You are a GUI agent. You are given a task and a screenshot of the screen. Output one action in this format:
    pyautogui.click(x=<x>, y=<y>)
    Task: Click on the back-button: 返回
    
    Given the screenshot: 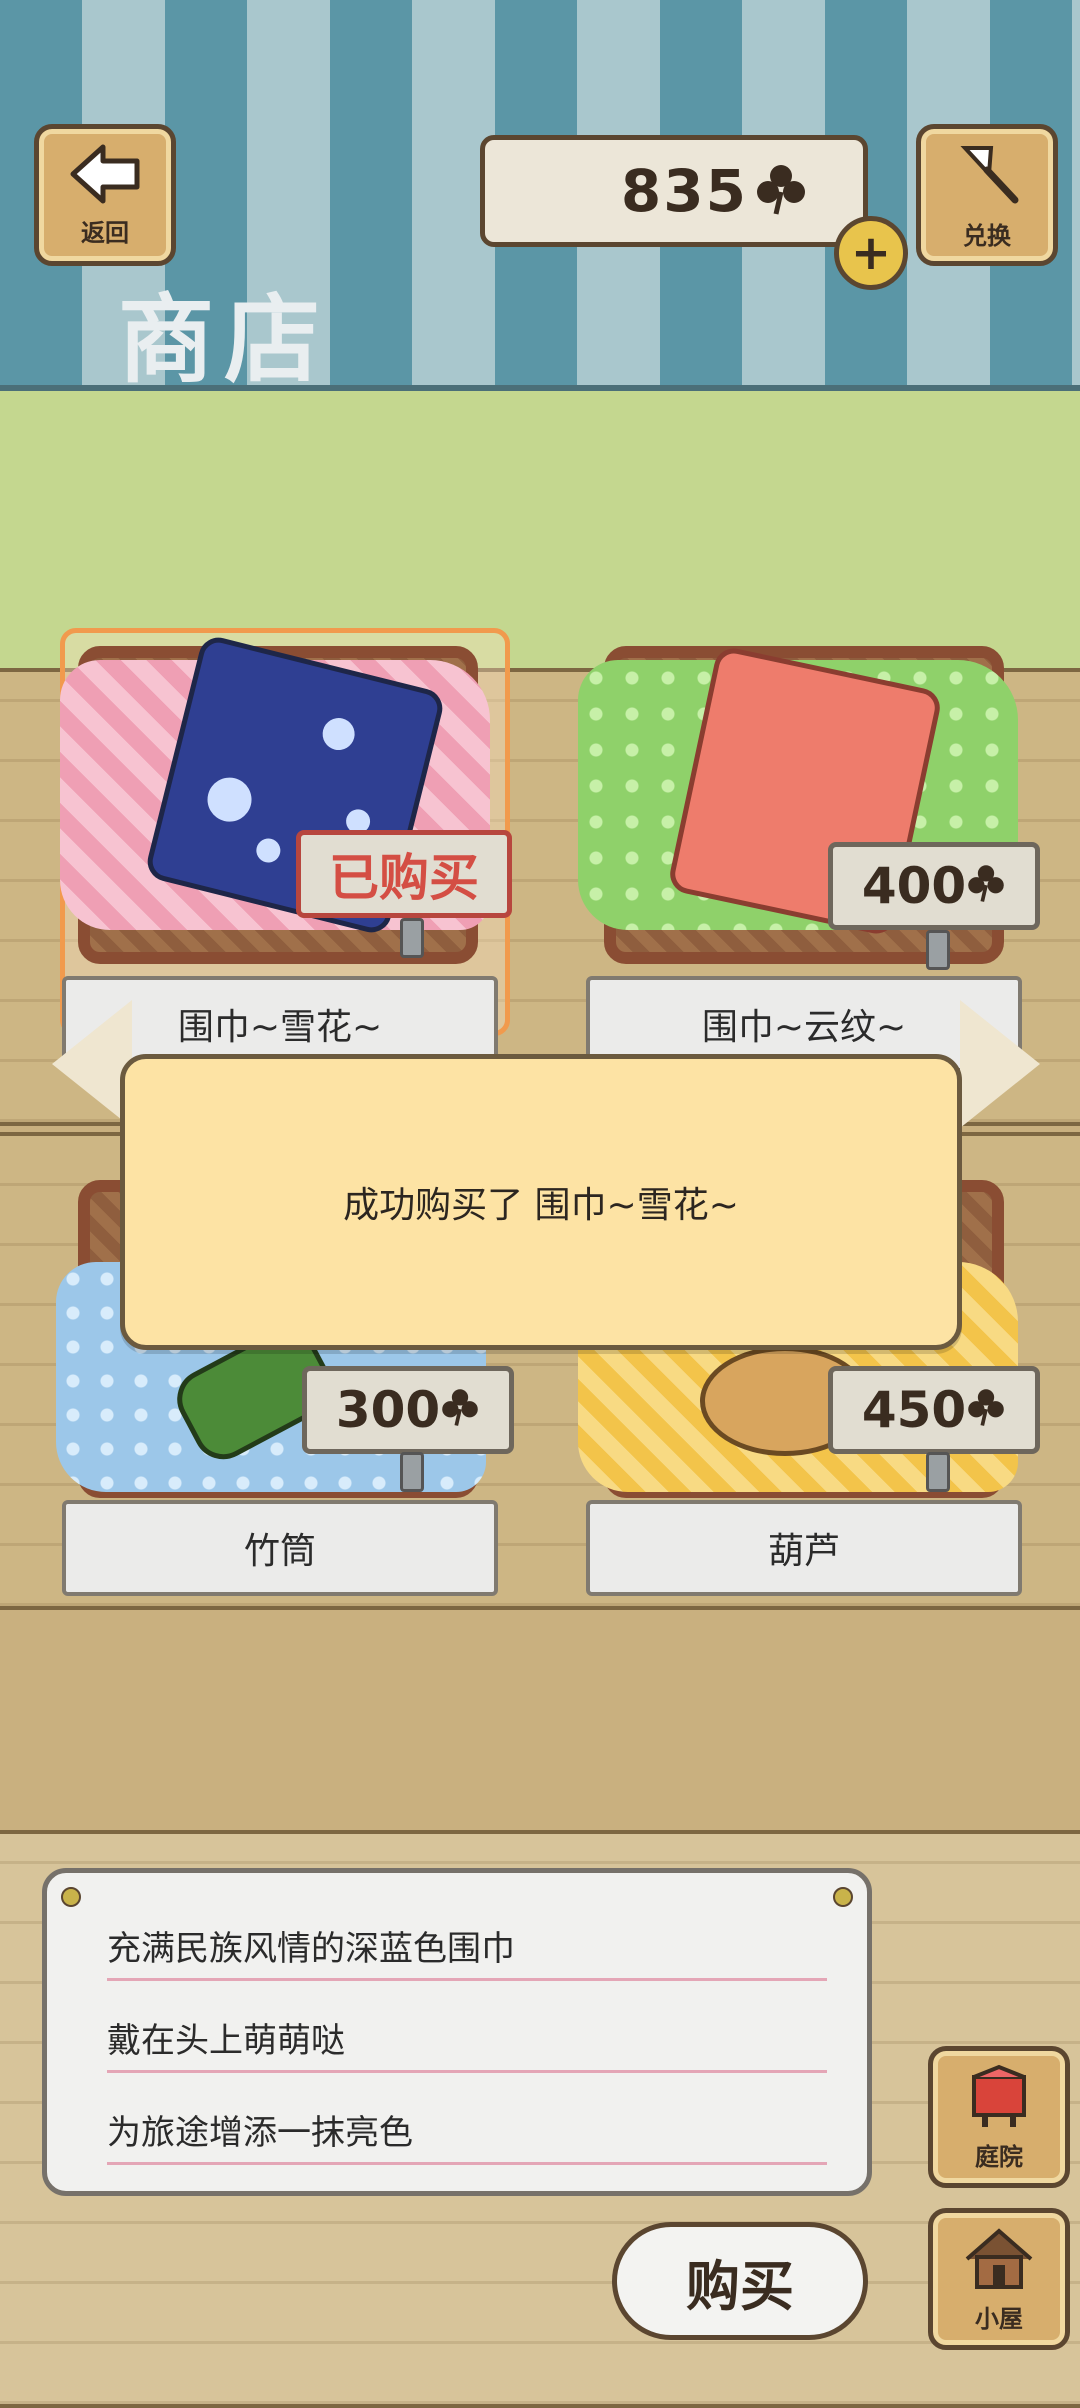 What is the action you would take?
    pyautogui.click(x=105, y=195)
    